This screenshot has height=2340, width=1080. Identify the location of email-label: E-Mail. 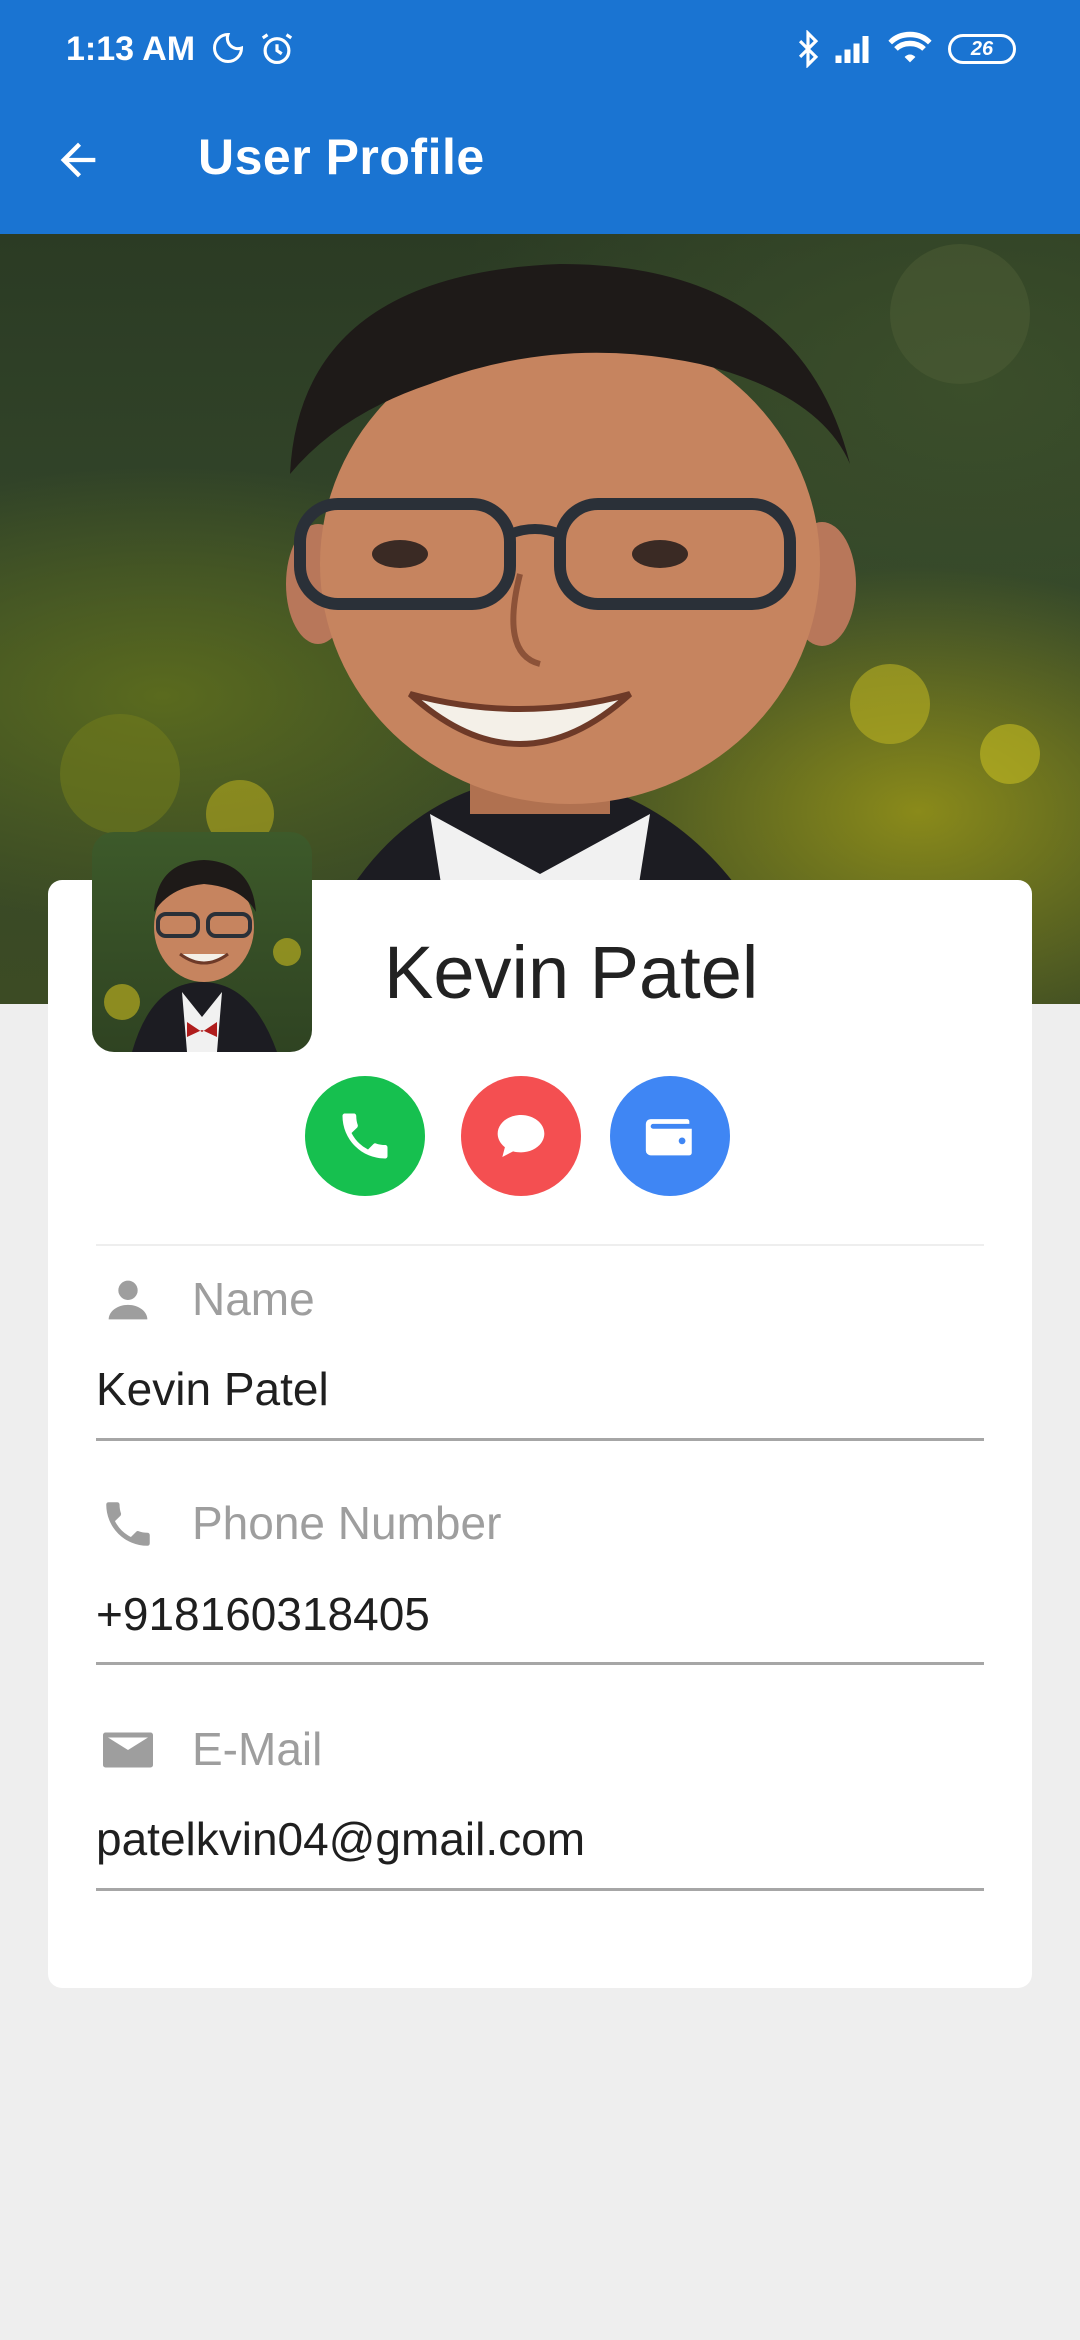
(257, 1749).